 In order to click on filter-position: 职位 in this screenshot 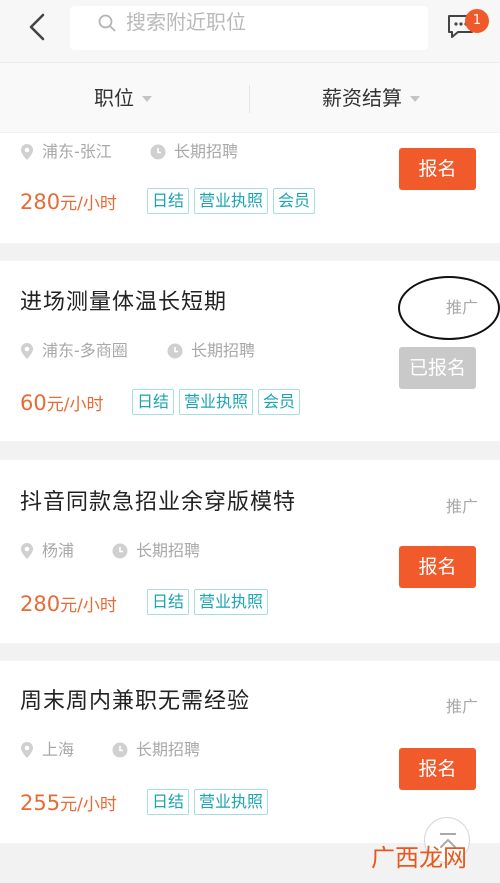, I will do `click(123, 98)`.